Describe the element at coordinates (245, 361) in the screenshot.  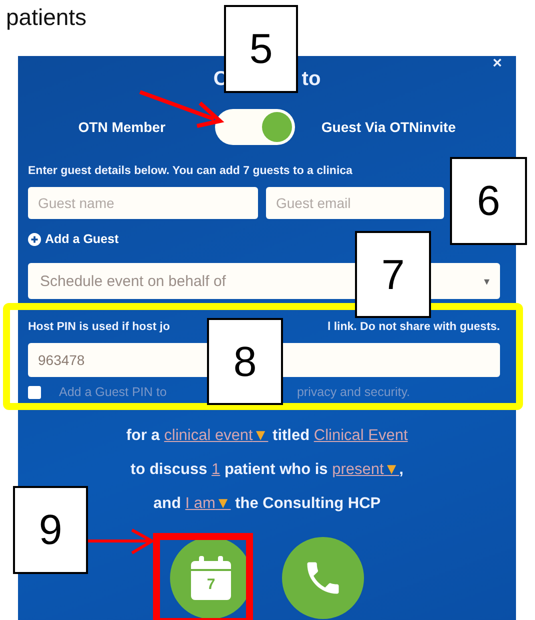
I see `callout-tooltip: 8` at that location.